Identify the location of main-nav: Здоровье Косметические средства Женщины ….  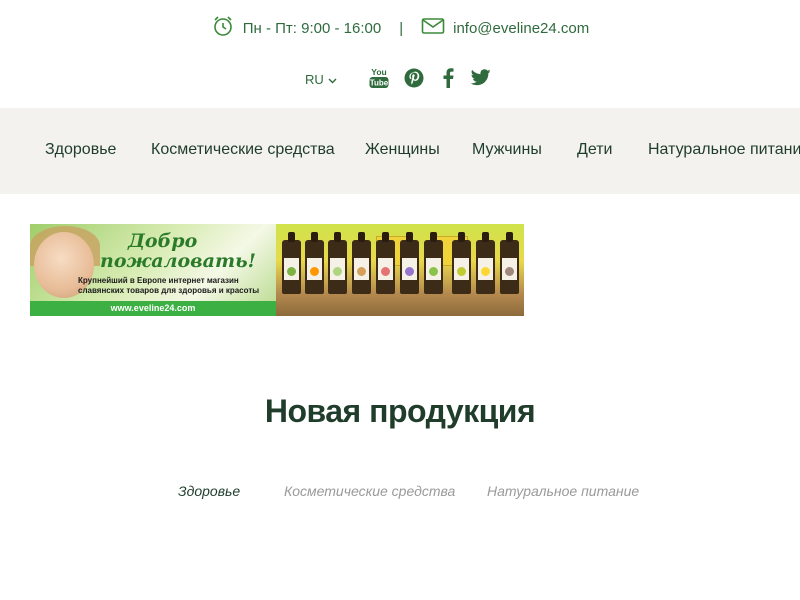
(400, 151).